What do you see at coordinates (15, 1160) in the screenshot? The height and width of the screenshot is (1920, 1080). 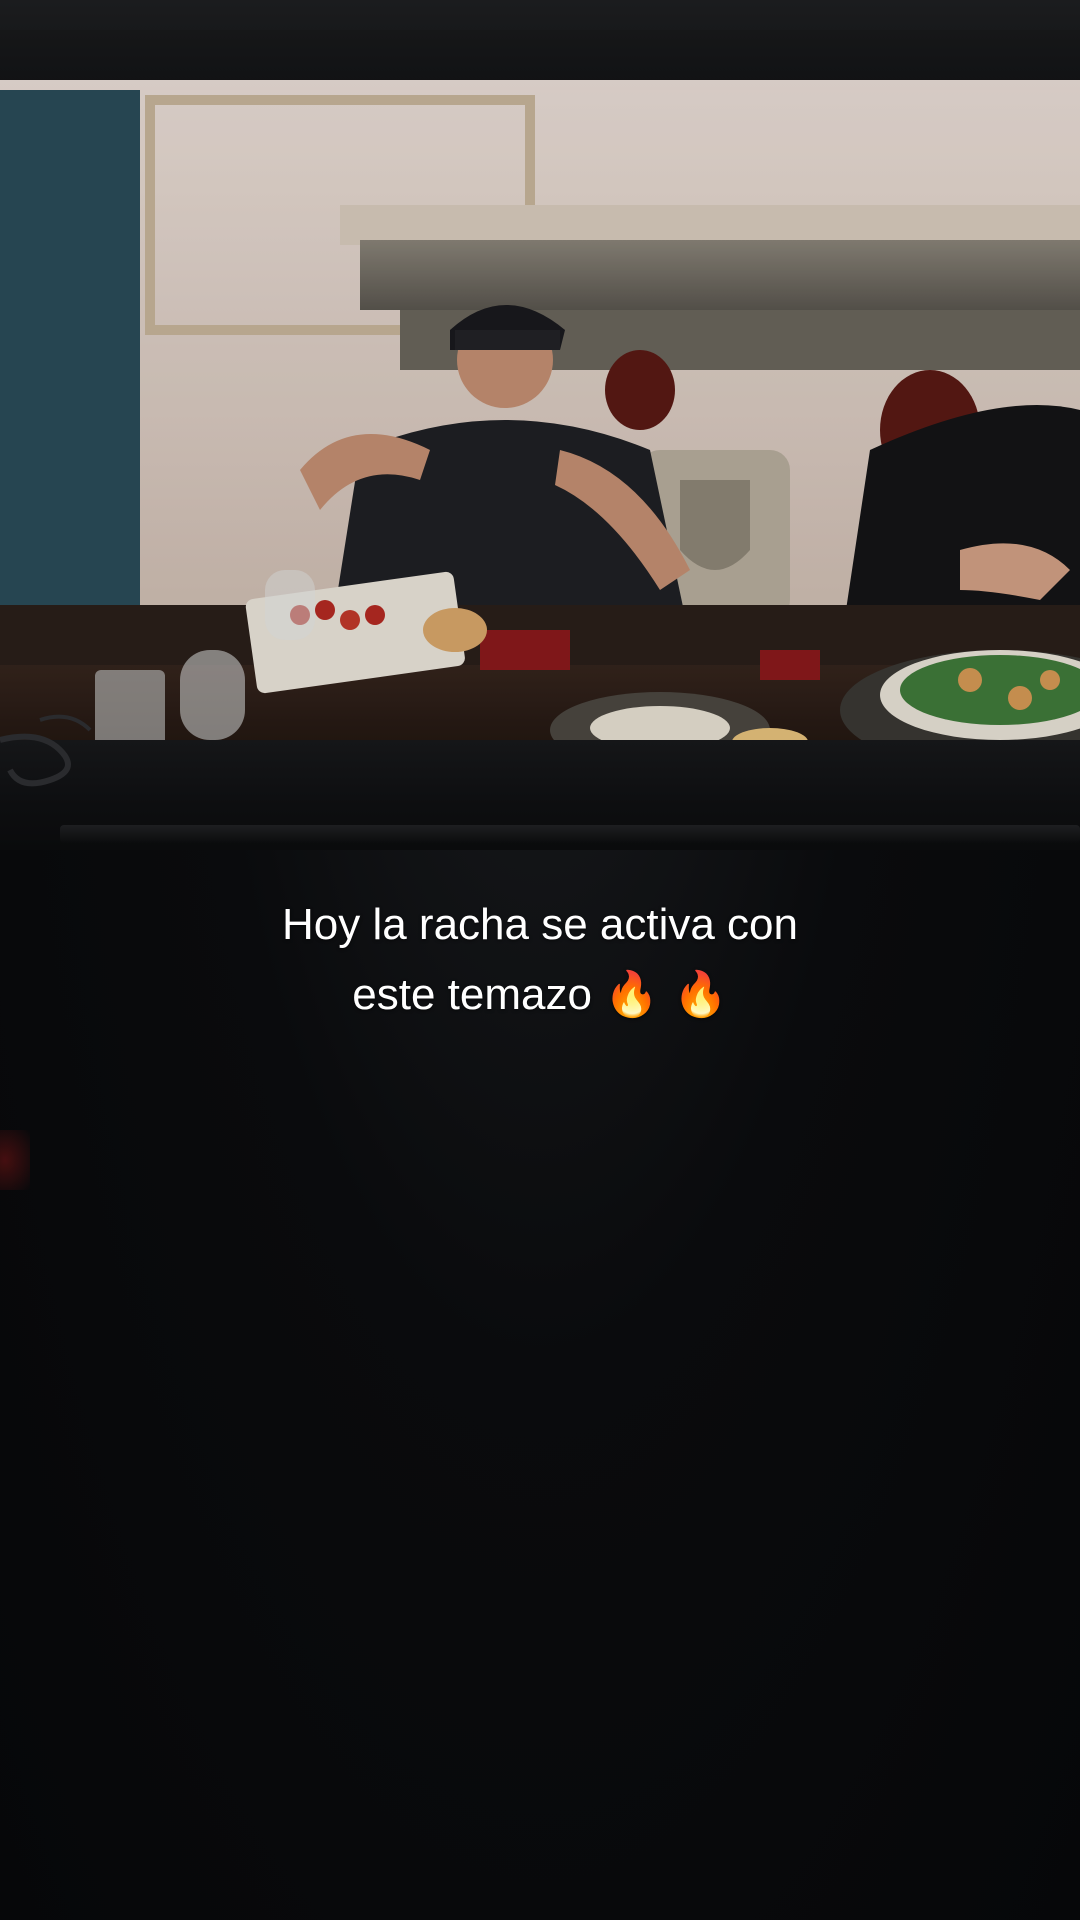 I see `red-light` at bounding box center [15, 1160].